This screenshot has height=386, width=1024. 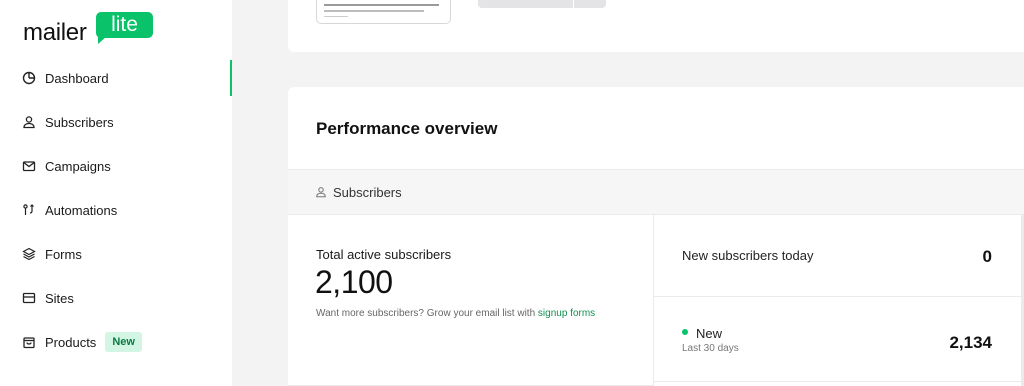 I want to click on sidebar-item-label: Campaigns, so click(x=78, y=166).